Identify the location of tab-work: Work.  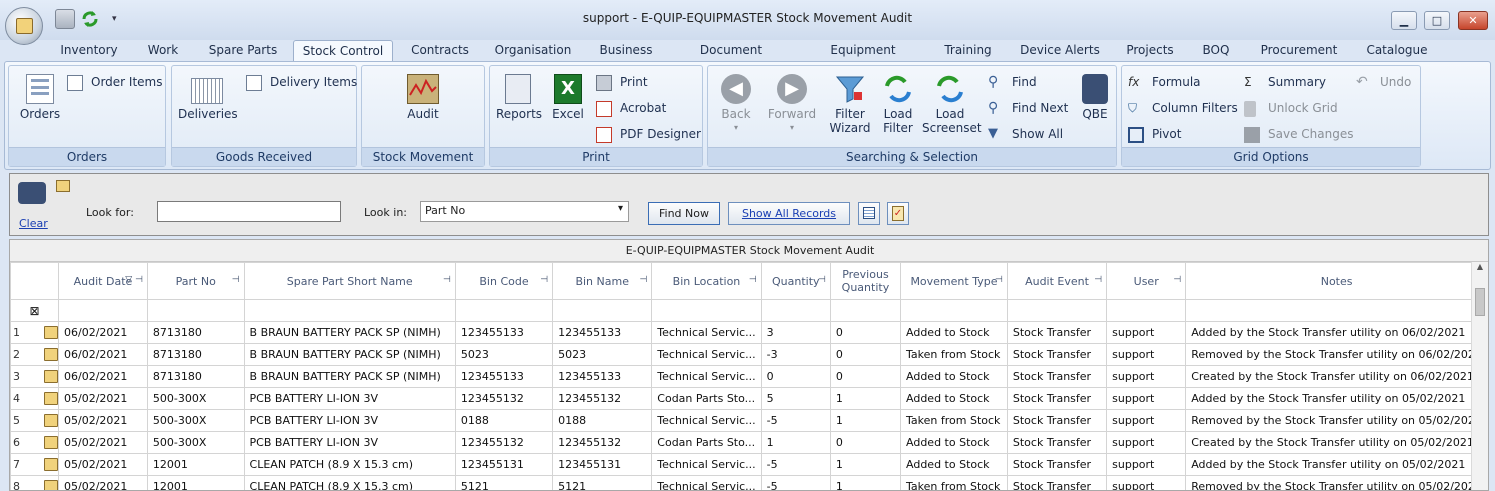
(163, 51).